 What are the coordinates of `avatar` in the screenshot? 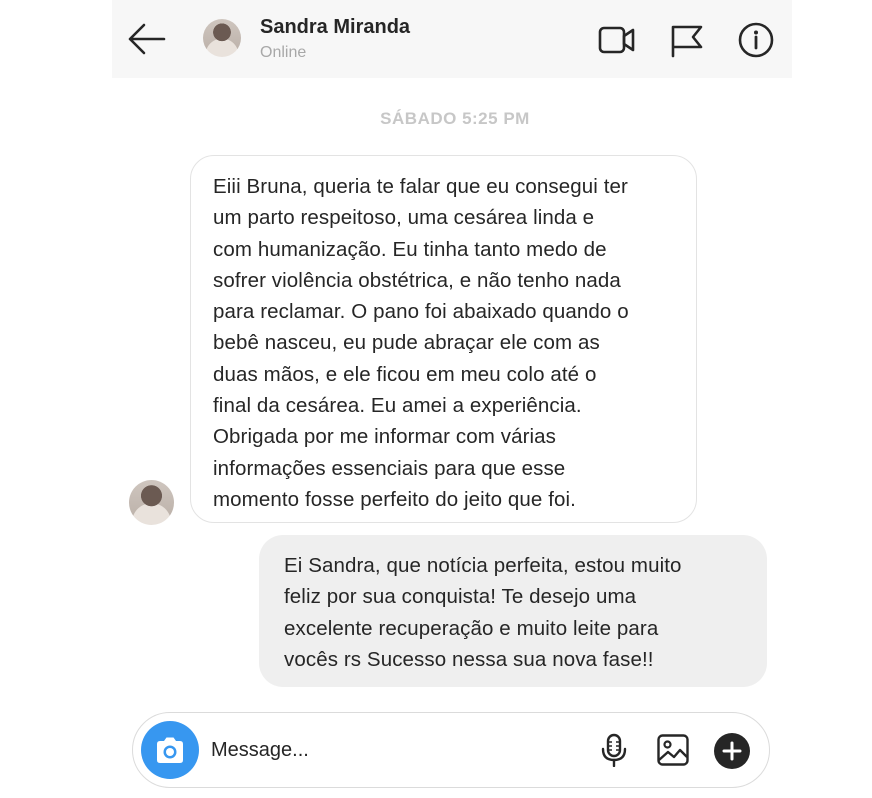 It's located at (222, 38).